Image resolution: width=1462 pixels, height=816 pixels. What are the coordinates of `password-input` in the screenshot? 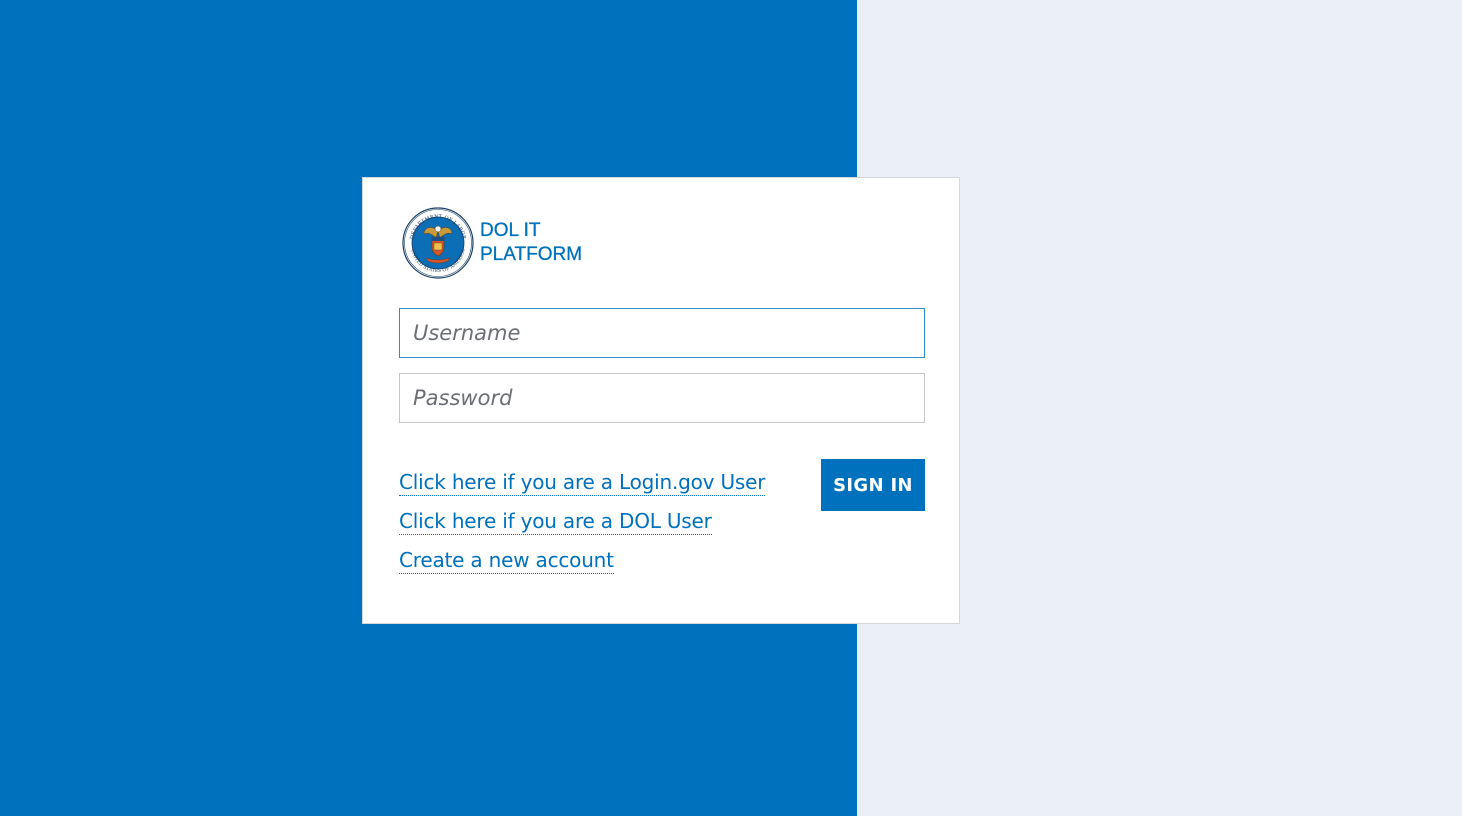 It's located at (662, 398).